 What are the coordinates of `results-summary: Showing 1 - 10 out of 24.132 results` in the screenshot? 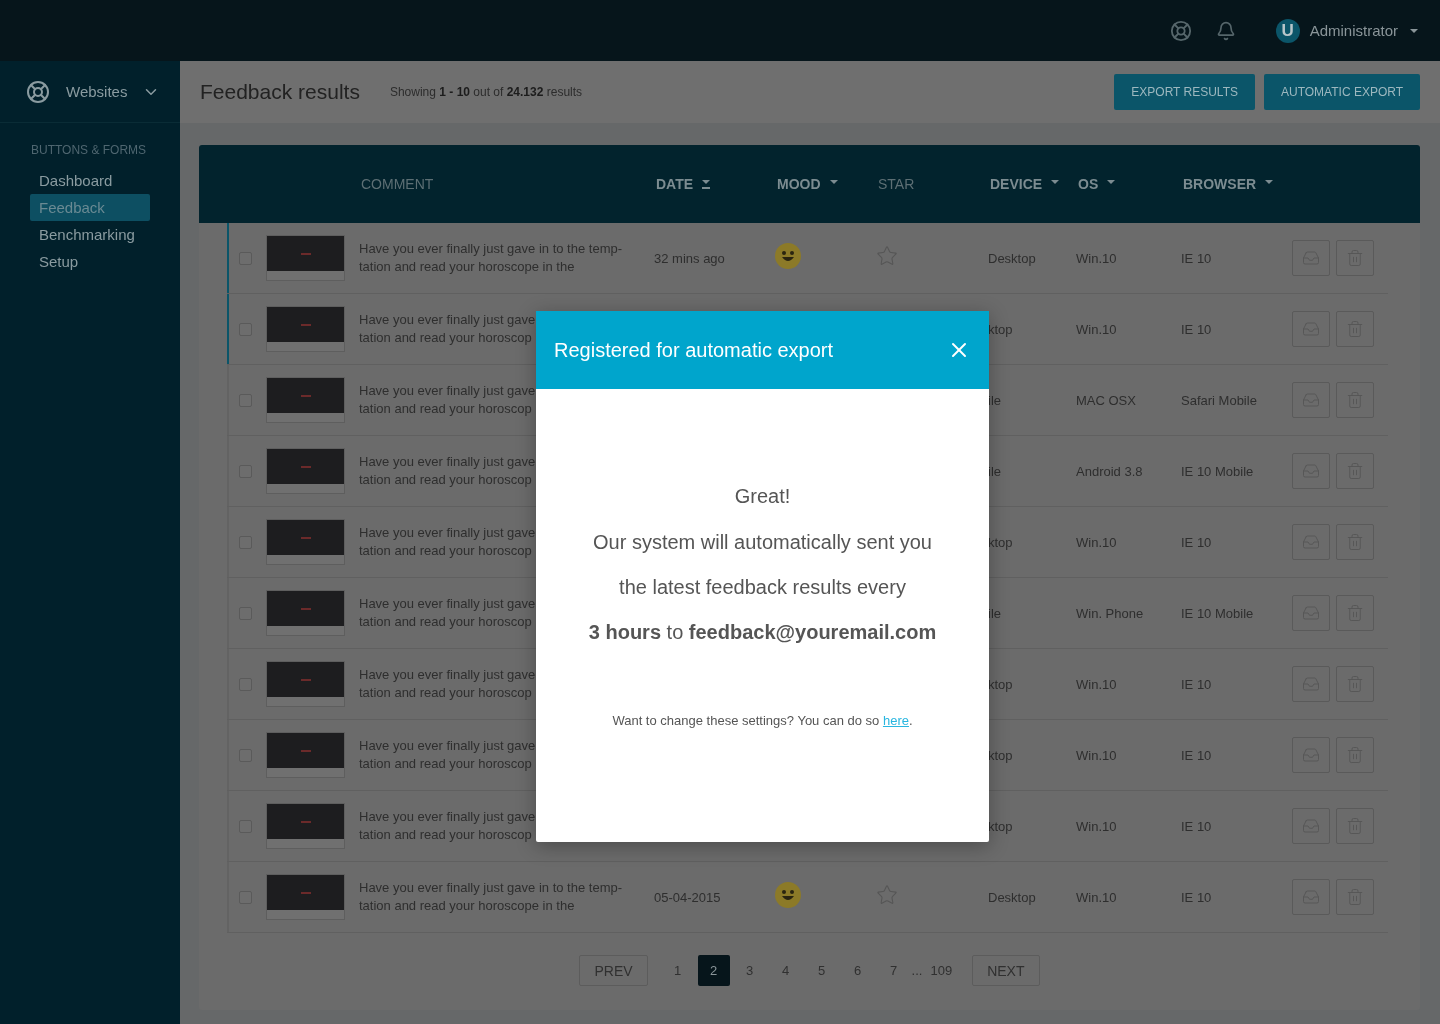 It's located at (486, 92).